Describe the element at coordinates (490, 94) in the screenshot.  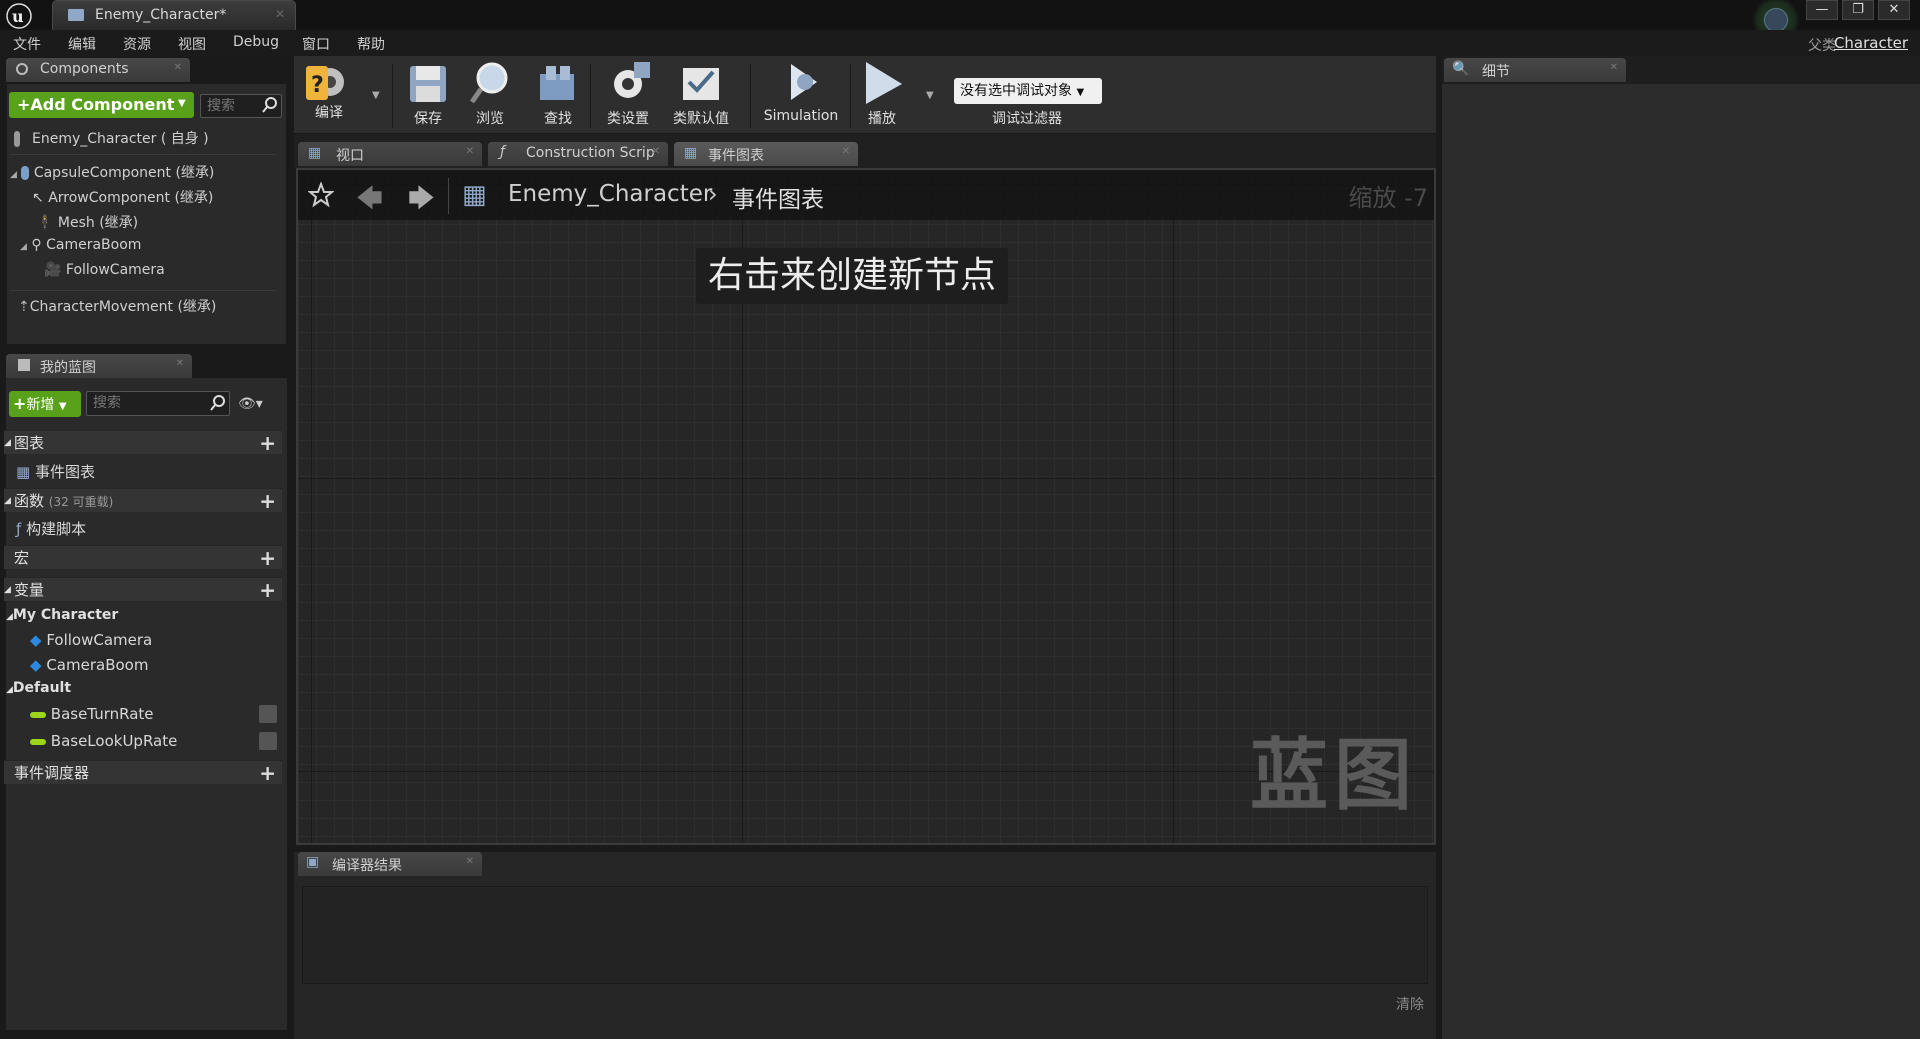
I see `browse-button: 浏览` at that location.